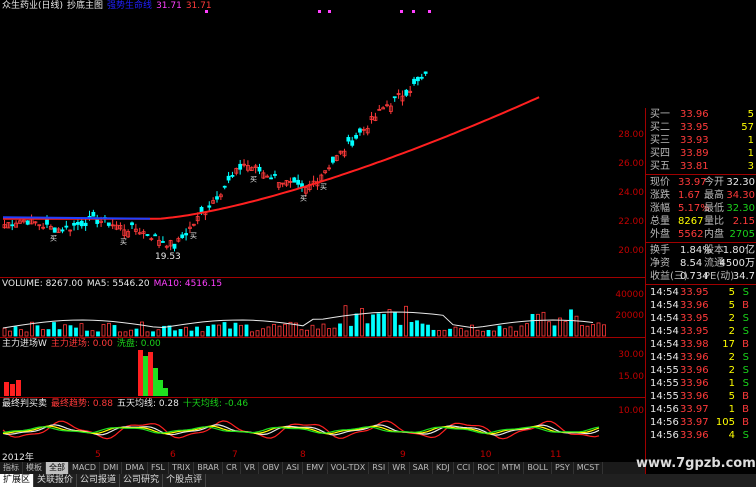  What do you see at coordinates (464, 468) in the screenshot?
I see `indicator-tab: CCI` at bounding box center [464, 468].